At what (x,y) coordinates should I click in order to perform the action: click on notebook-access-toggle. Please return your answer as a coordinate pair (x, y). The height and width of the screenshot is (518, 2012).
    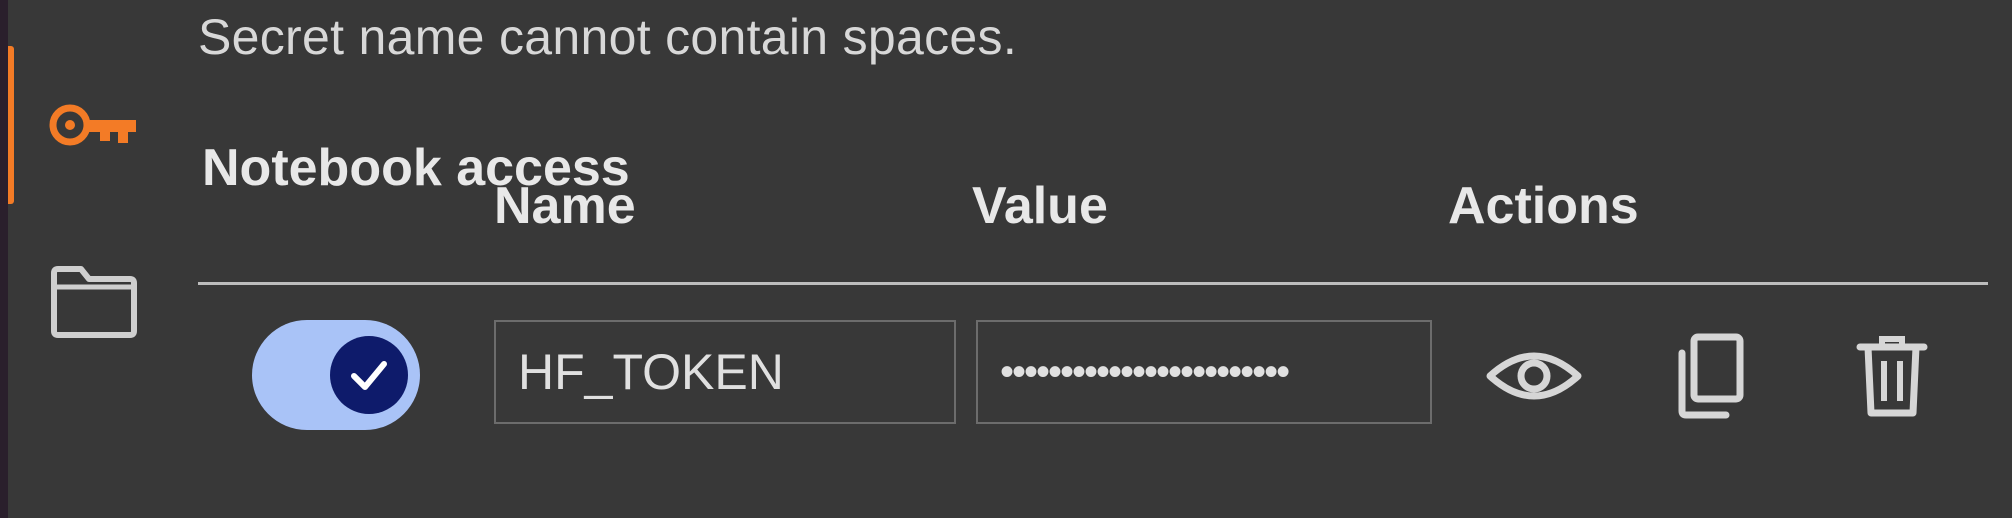
    Looking at the image, I should click on (336, 375).